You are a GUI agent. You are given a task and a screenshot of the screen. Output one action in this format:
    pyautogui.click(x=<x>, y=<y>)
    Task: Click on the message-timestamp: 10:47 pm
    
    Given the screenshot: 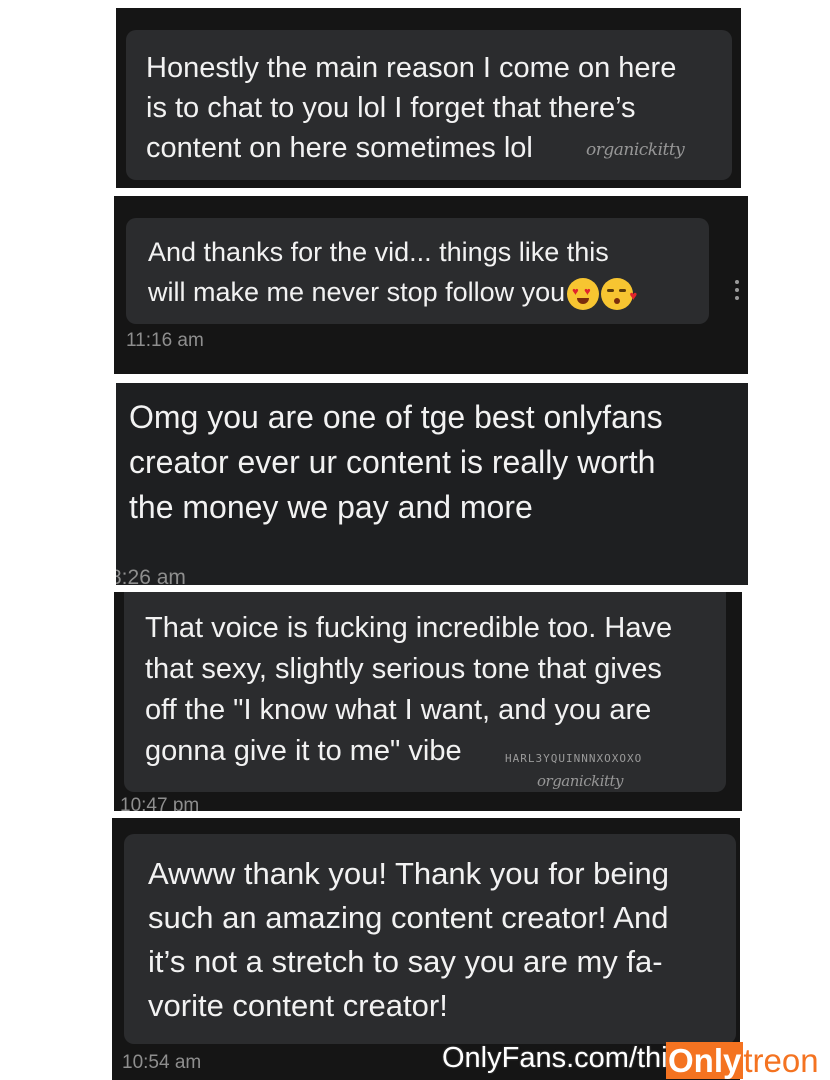 What is the action you would take?
    pyautogui.click(x=160, y=803)
    